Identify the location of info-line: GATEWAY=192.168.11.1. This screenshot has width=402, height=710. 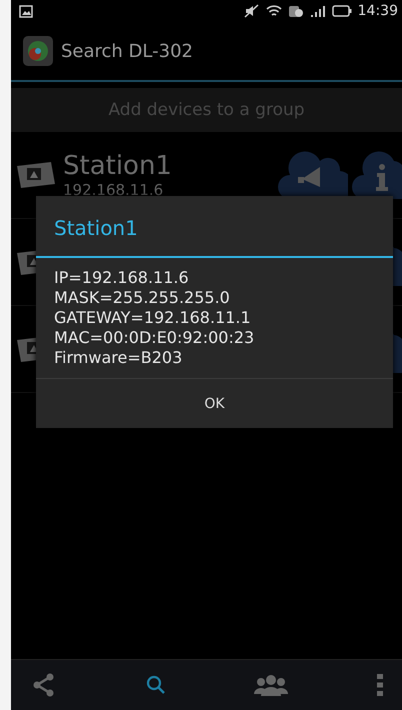
(153, 318).